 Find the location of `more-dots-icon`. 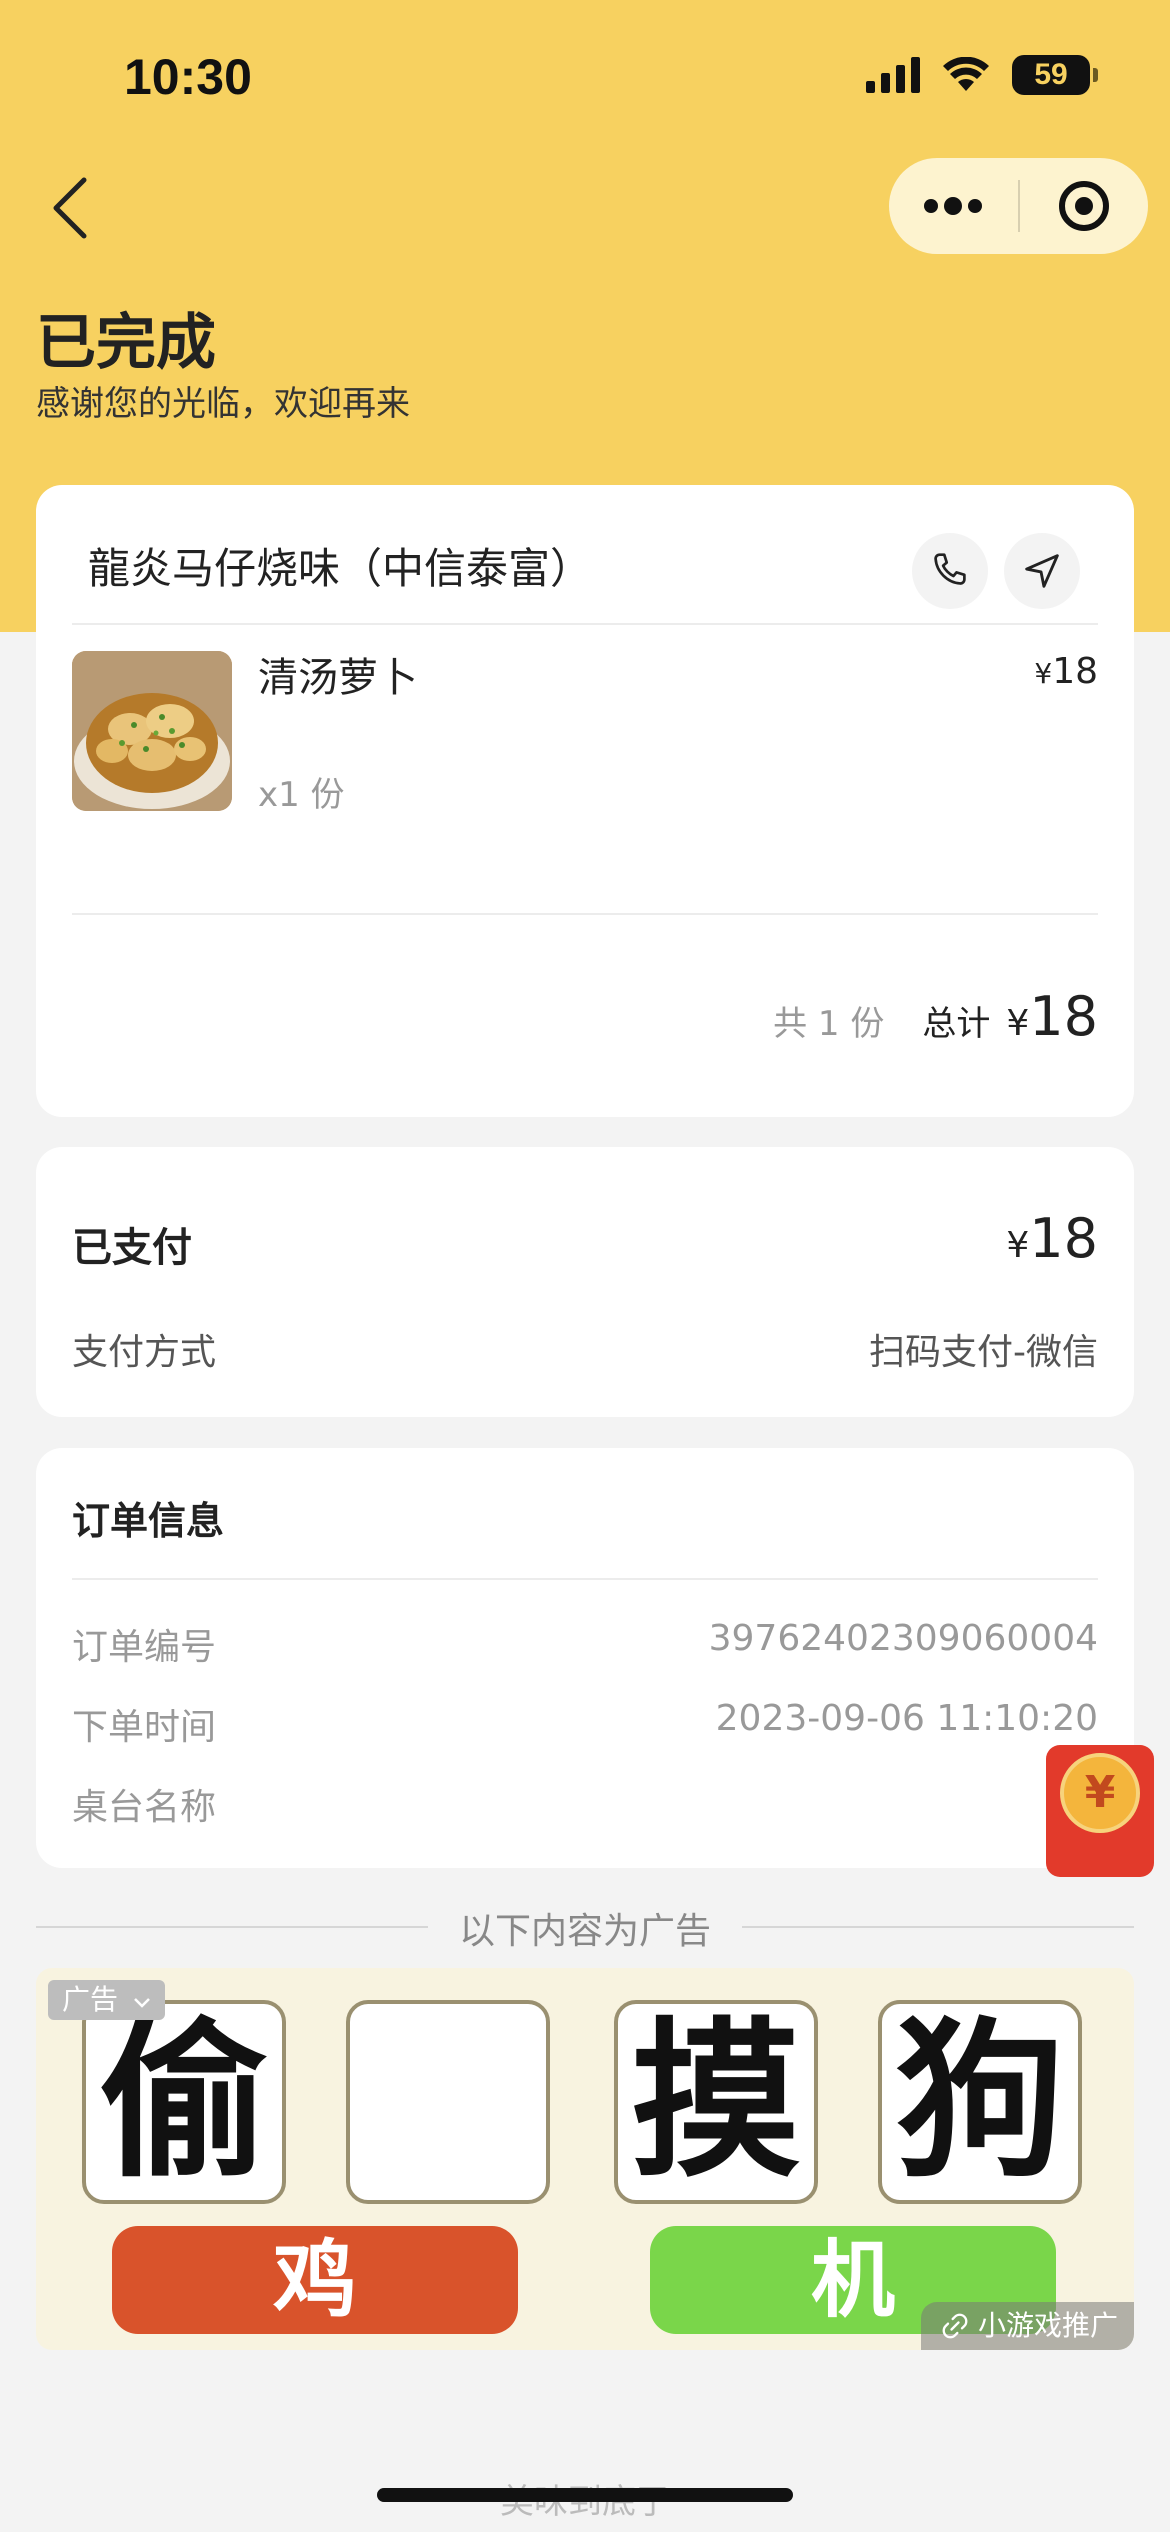

more-dots-icon is located at coordinates (953, 206).